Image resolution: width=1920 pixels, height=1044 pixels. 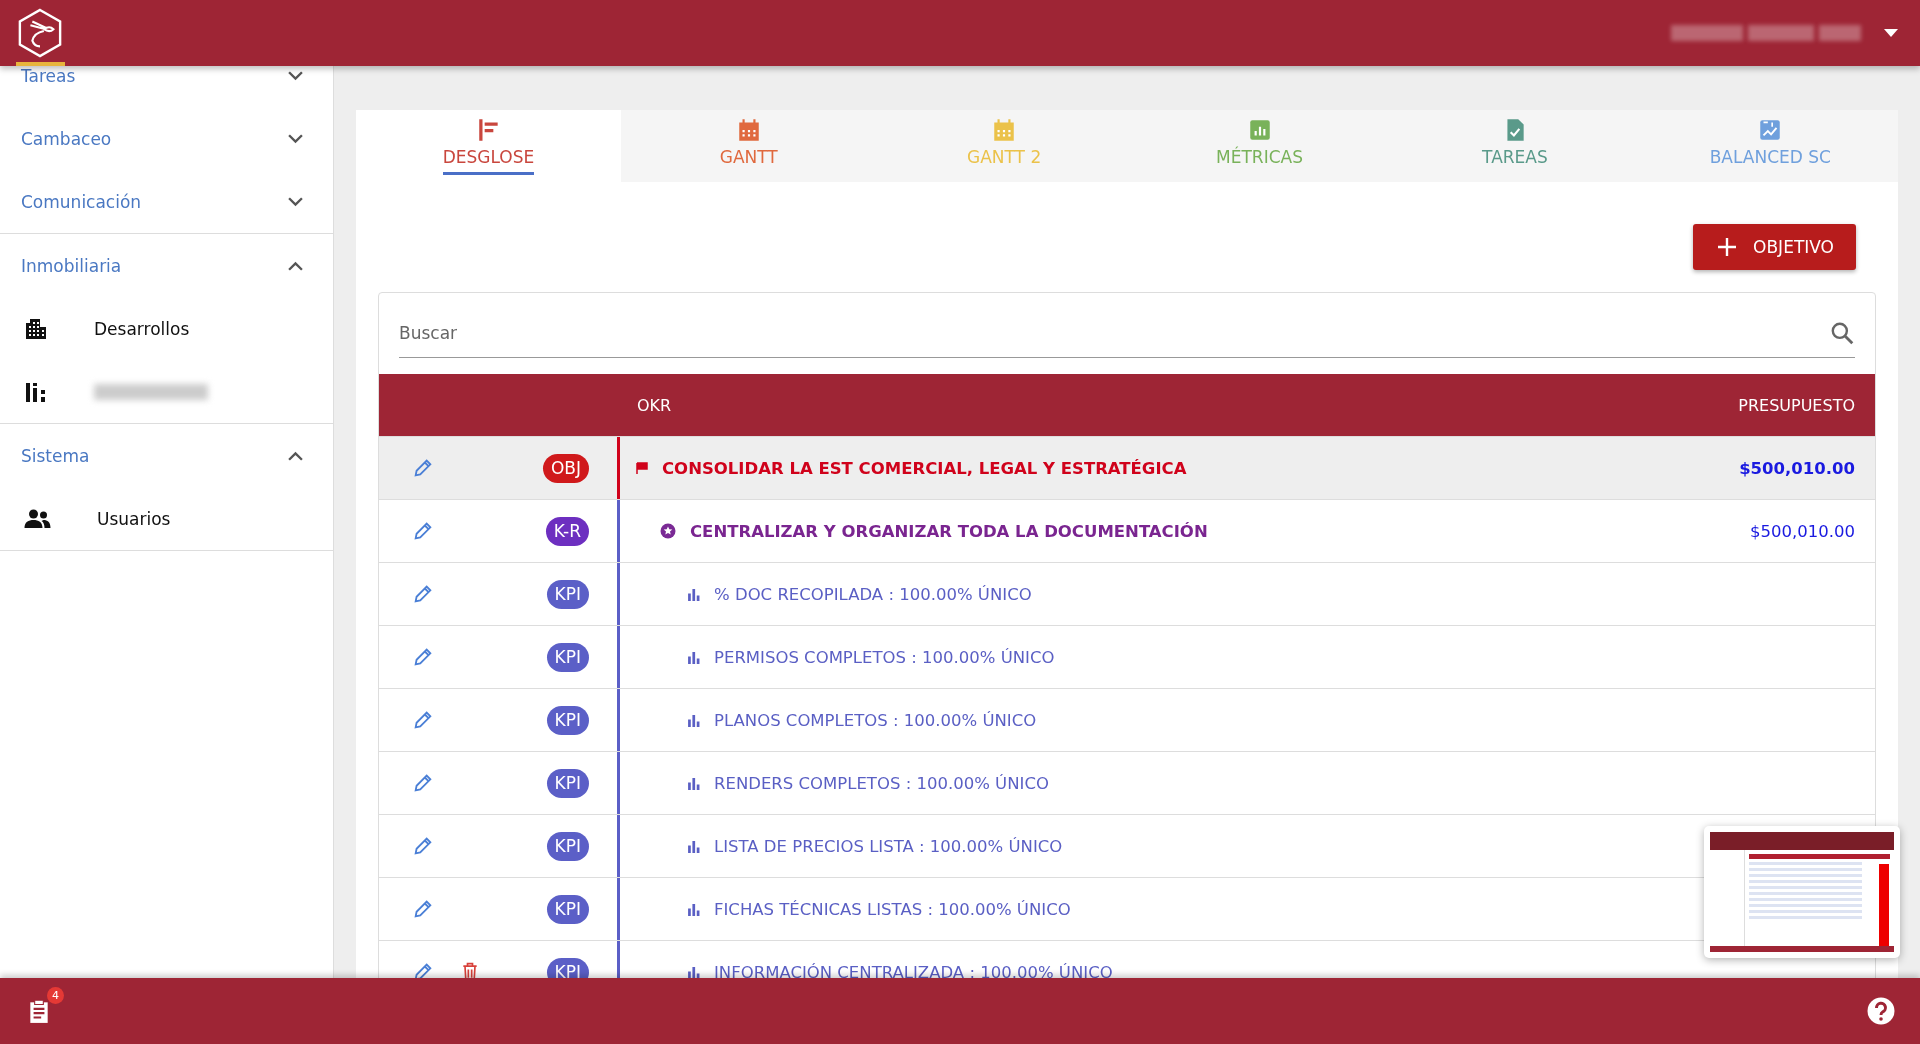 I want to click on tab: TAREAS, so click(x=1515, y=146).